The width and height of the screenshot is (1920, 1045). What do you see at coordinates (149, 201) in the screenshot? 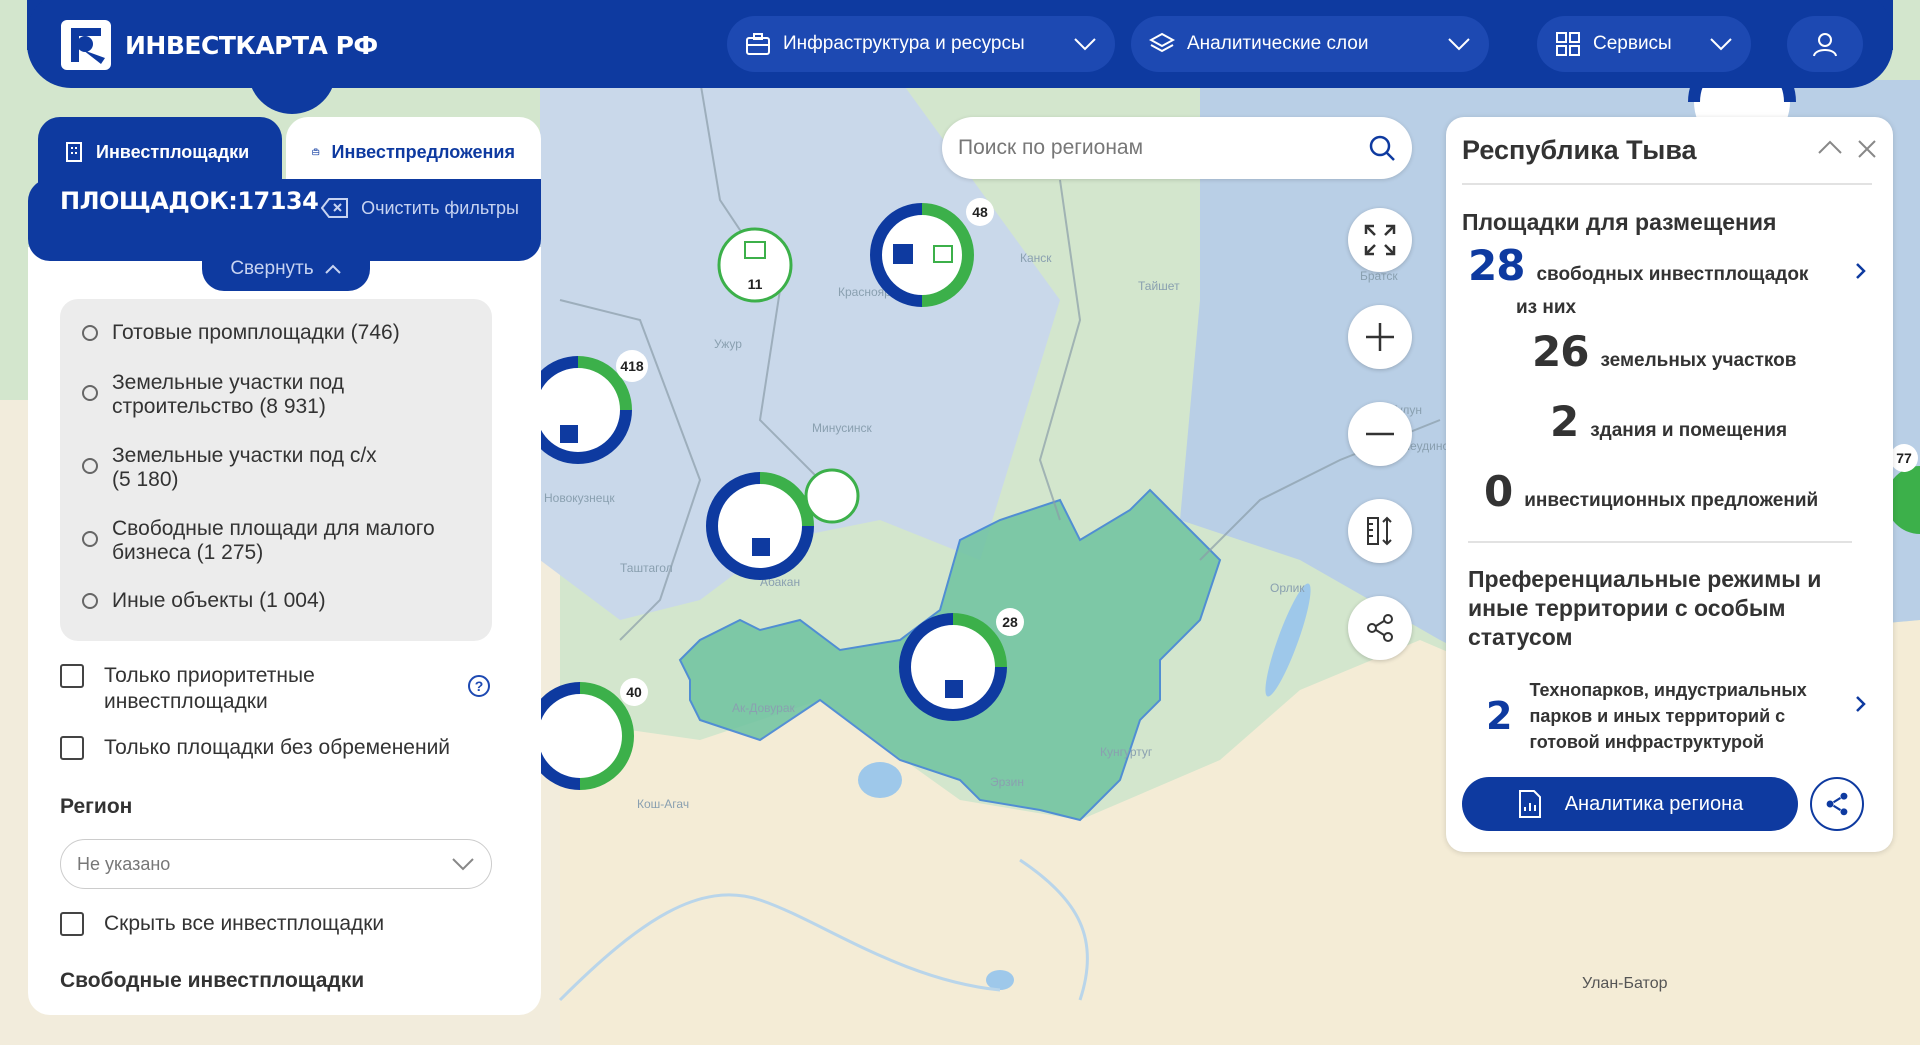
I see `counter-label: ПЛОЩАДОК:` at bounding box center [149, 201].